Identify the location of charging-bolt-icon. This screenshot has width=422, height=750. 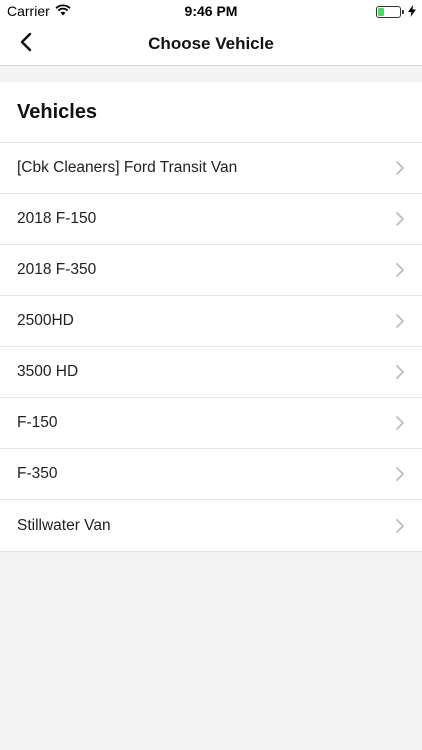
(412, 12).